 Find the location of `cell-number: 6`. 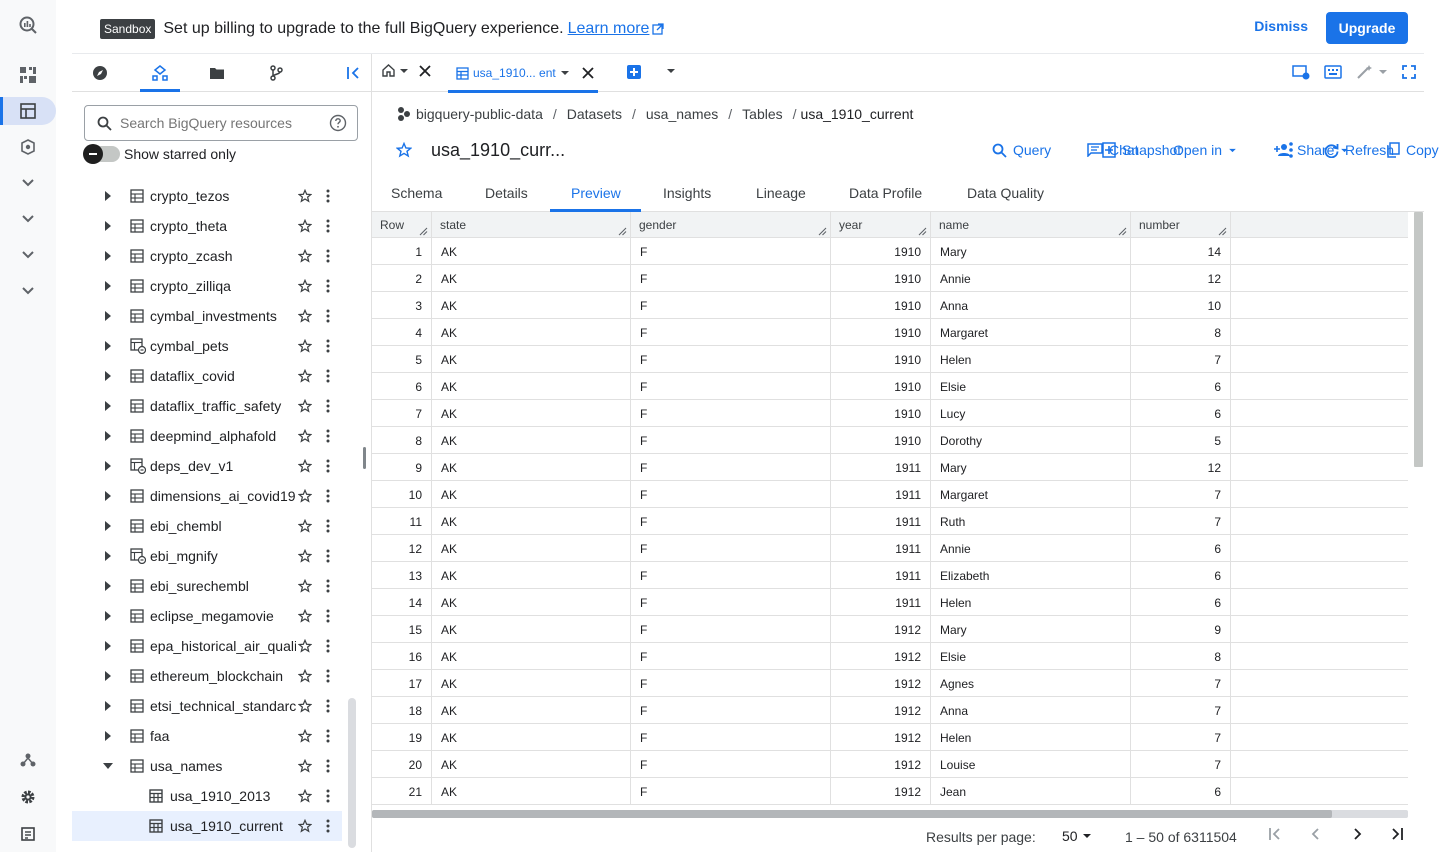

cell-number: 6 is located at coordinates (1181, 575).